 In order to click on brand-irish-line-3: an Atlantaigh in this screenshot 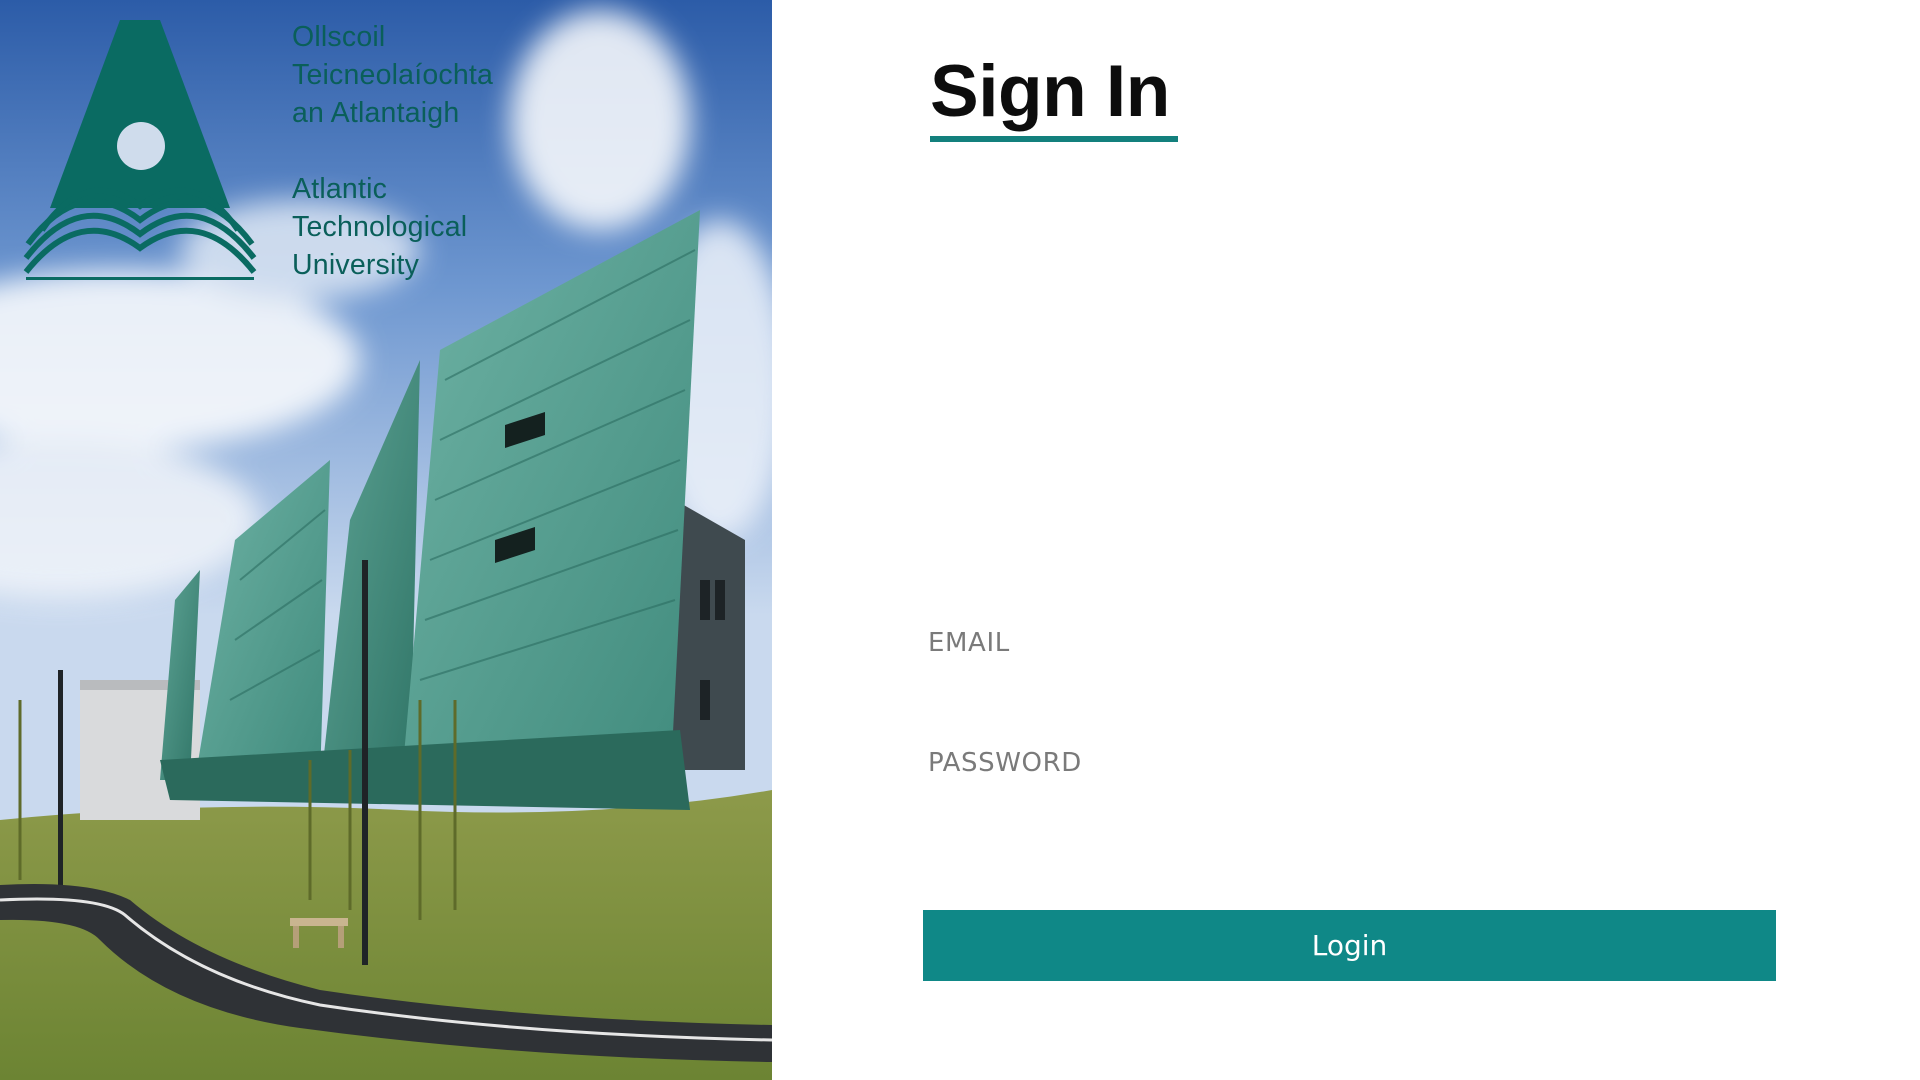, I will do `click(376, 113)`.